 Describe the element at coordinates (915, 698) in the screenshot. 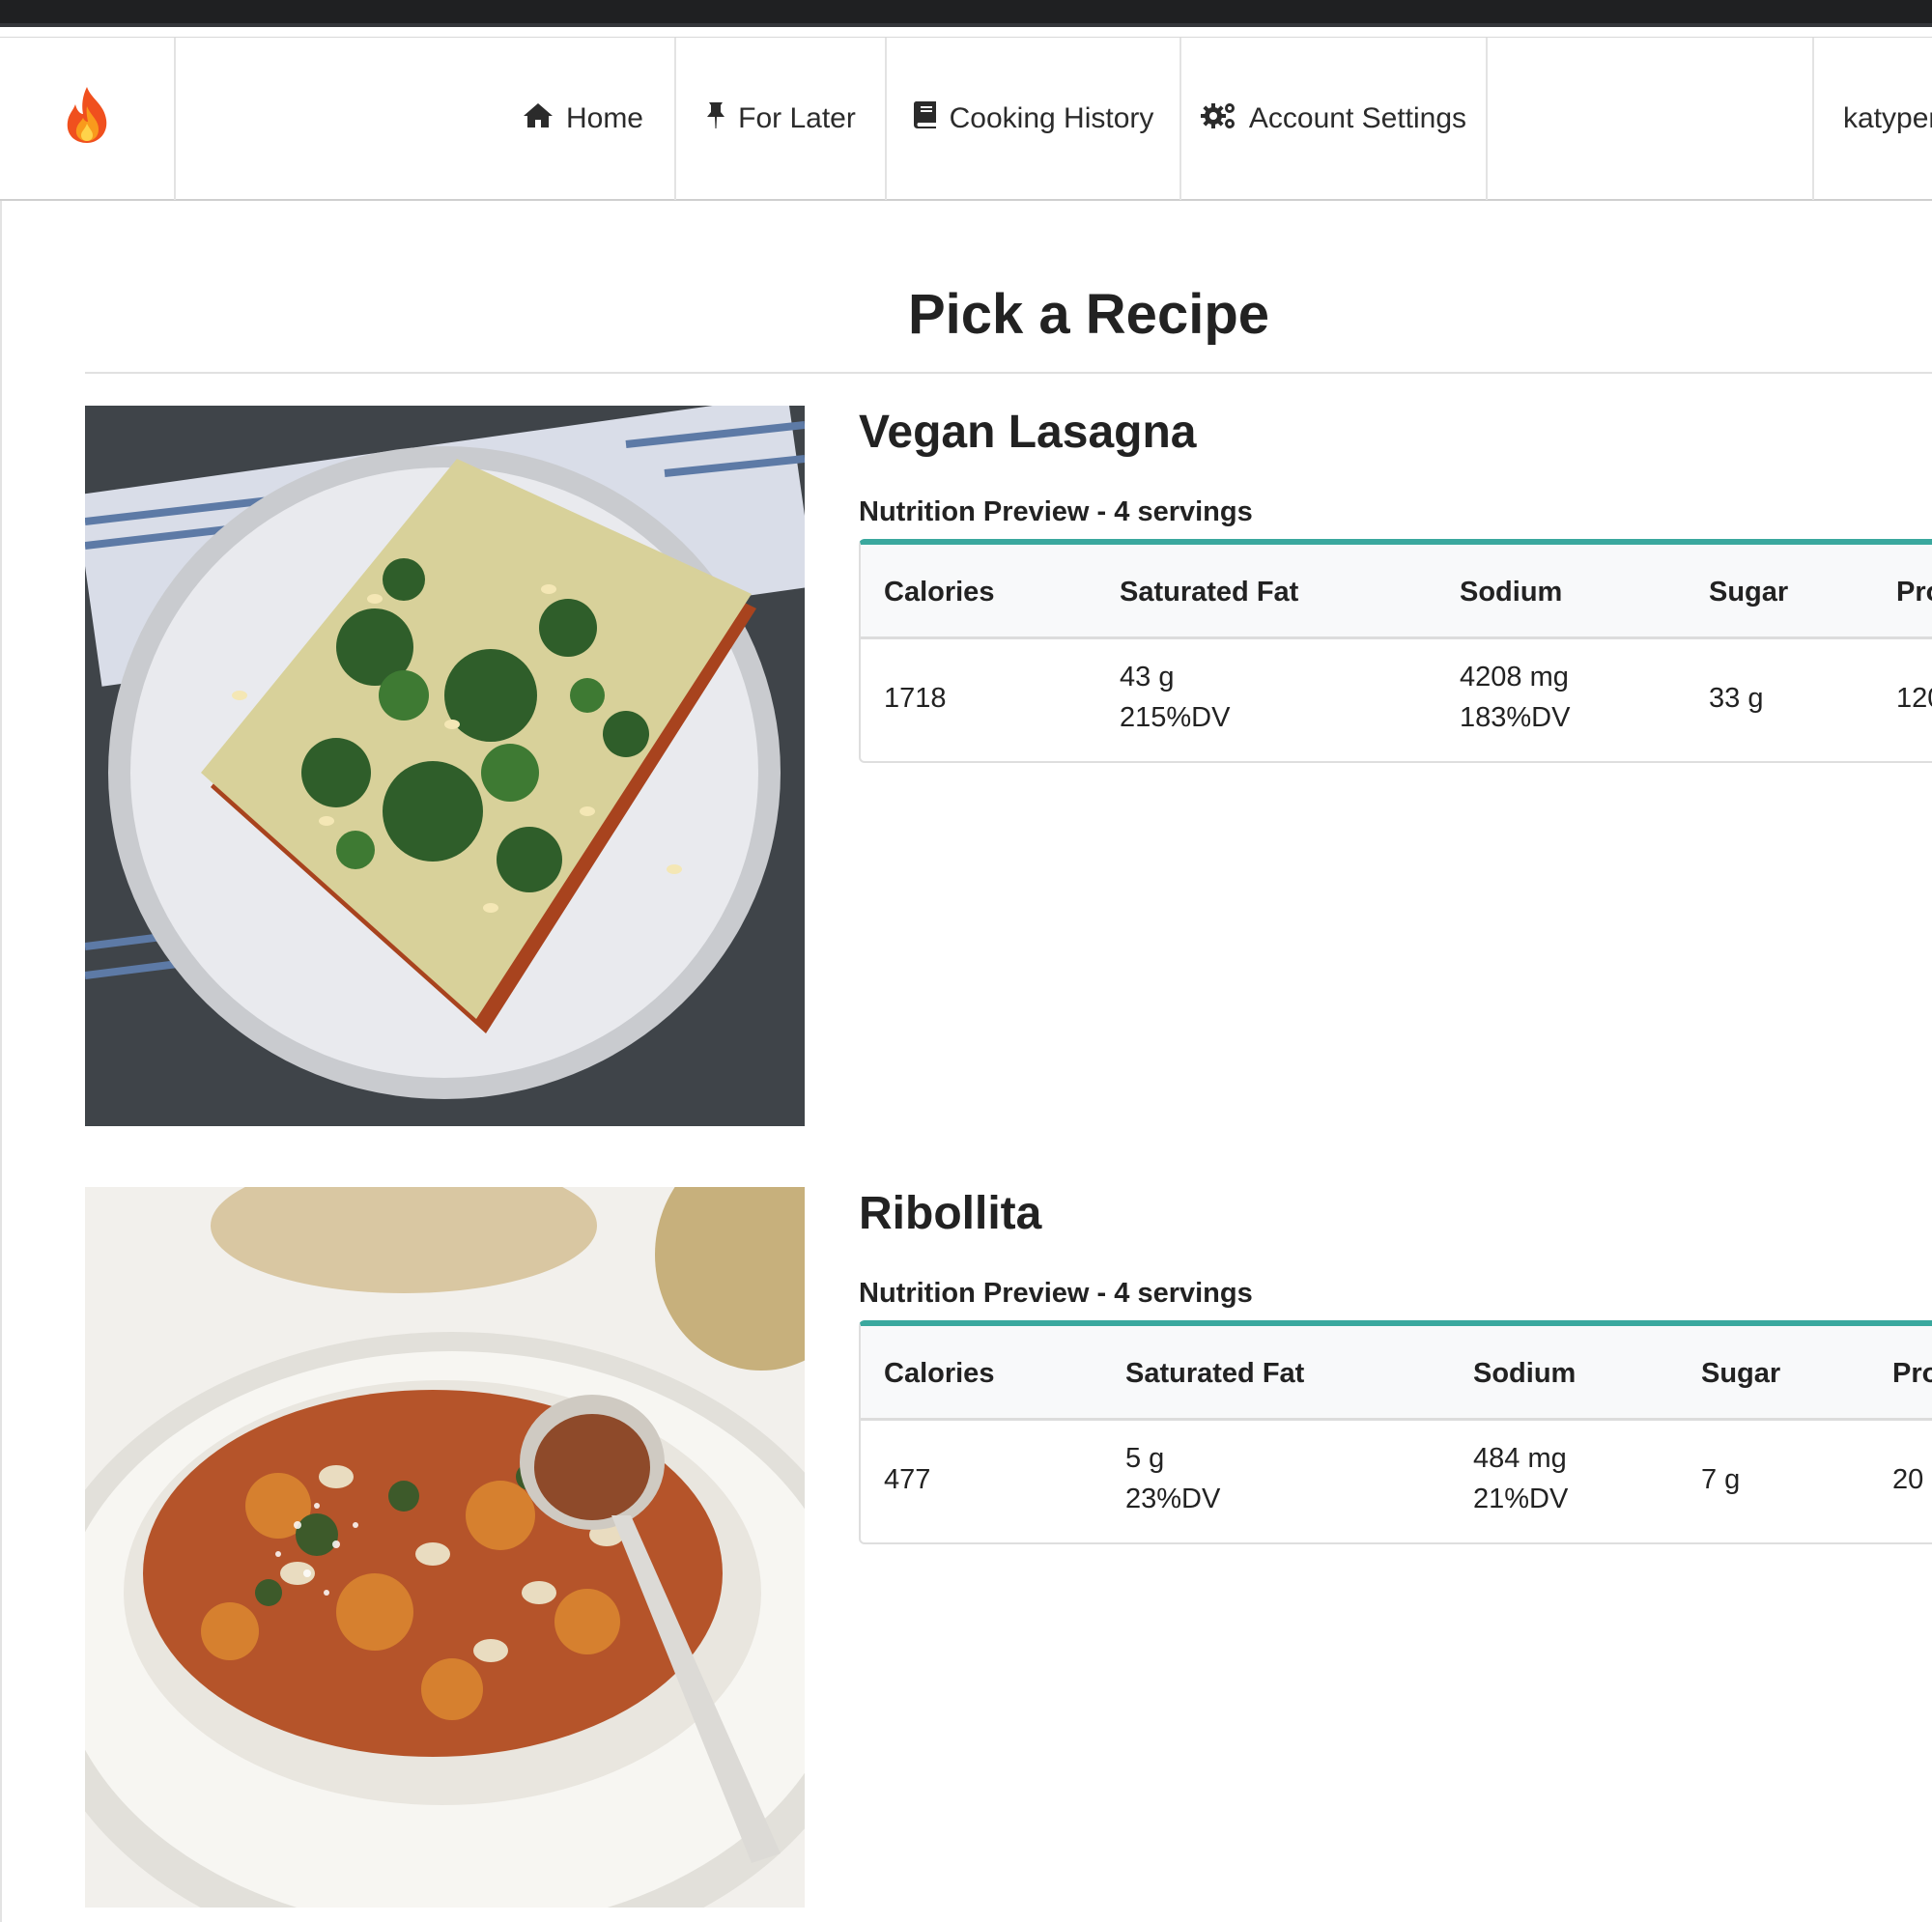

I see `value-calories: 1718` at that location.